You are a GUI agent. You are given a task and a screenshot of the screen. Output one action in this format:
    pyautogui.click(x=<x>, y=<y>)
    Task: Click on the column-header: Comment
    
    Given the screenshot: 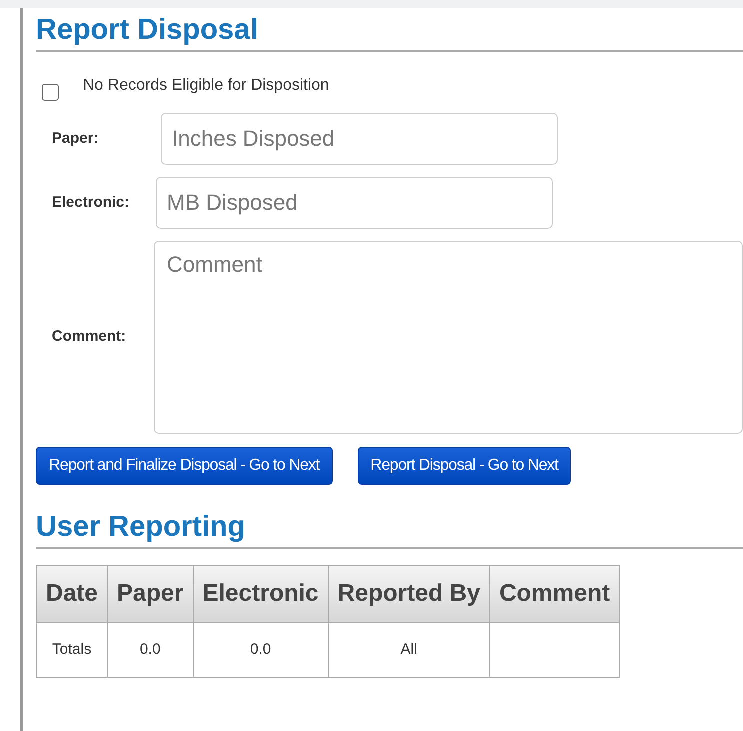 What is the action you would take?
    pyautogui.click(x=555, y=594)
    